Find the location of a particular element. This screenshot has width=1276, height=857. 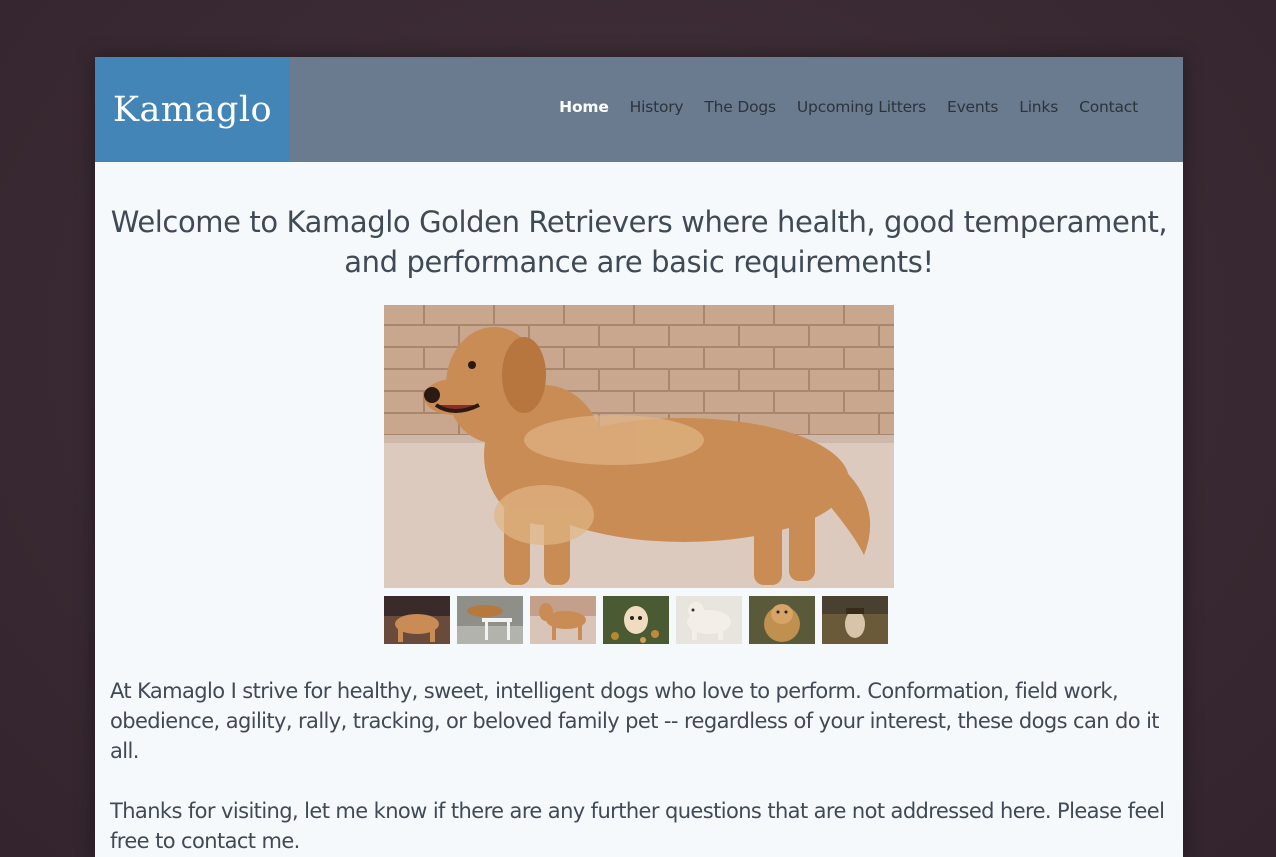

nav-the-dogs: The Dogs is located at coordinates (740, 107).